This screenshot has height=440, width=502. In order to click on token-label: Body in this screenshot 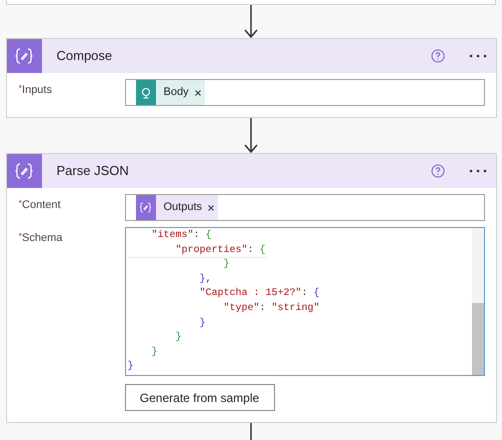, I will do `click(176, 92)`.